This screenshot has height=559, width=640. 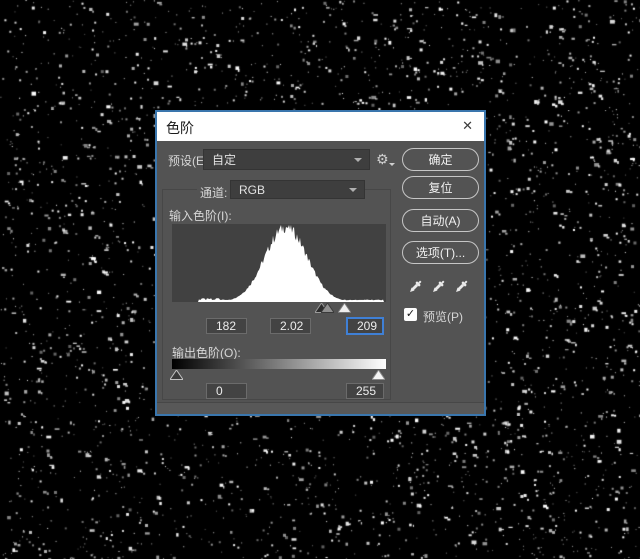 What do you see at coordinates (439, 286) in the screenshot?
I see `gray-point-eyedropper-icon` at bounding box center [439, 286].